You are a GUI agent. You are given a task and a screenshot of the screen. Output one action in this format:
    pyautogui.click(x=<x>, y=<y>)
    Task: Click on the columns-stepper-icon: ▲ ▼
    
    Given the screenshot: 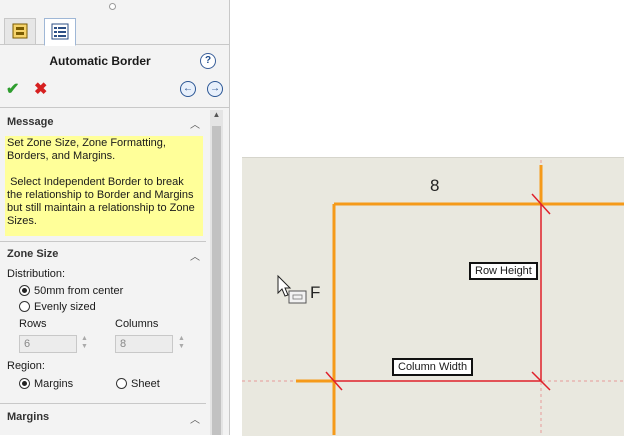 What is the action you would take?
    pyautogui.click(x=181, y=344)
    